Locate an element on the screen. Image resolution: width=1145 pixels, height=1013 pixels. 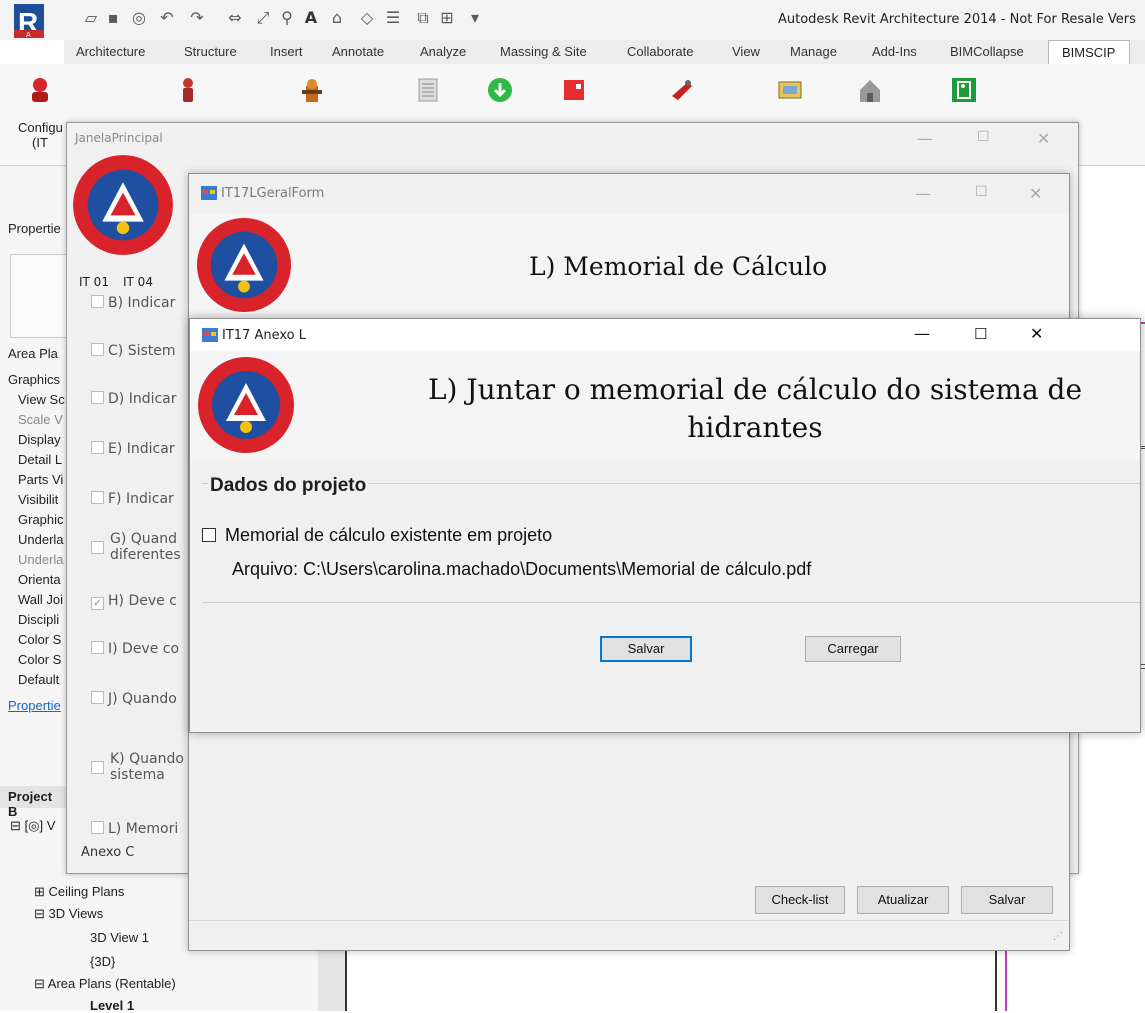
download-green-icon is located at coordinates (500, 90).